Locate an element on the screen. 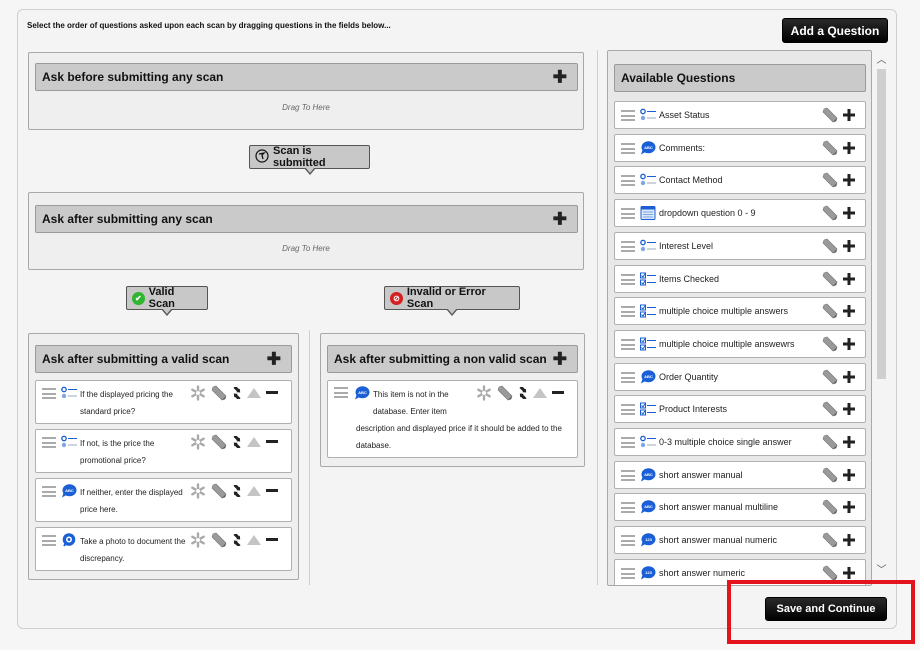  available-question: multiple choice multiple answewrs is located at coordinates (740, 343).